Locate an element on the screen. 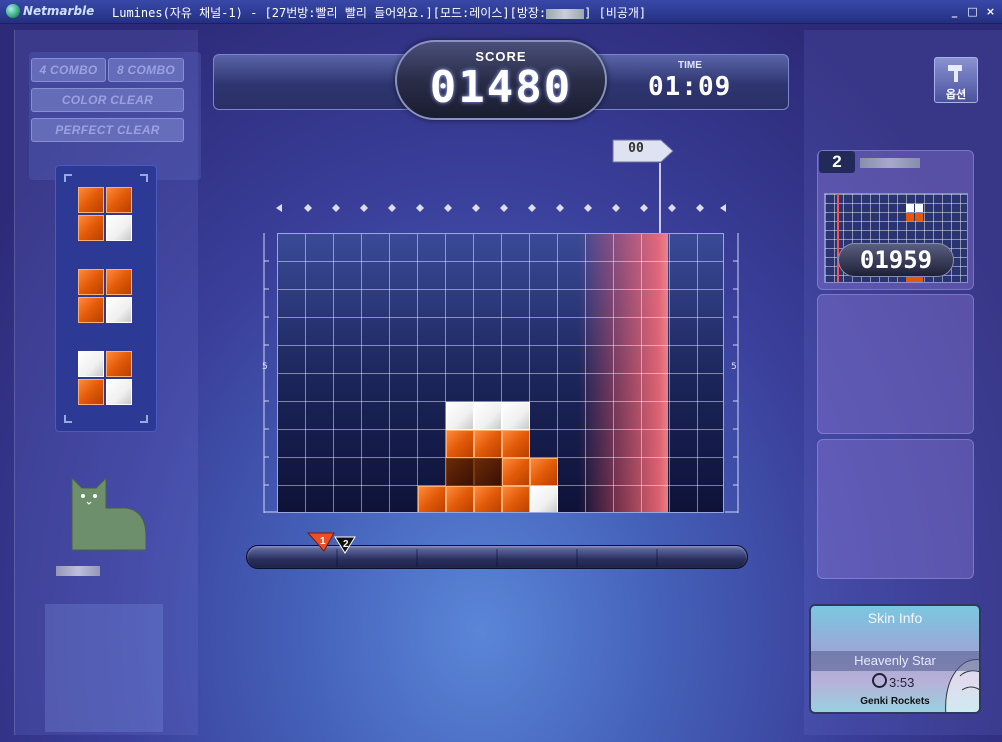  timeline-marker-count: 00 is located at coordinates (636, 148).